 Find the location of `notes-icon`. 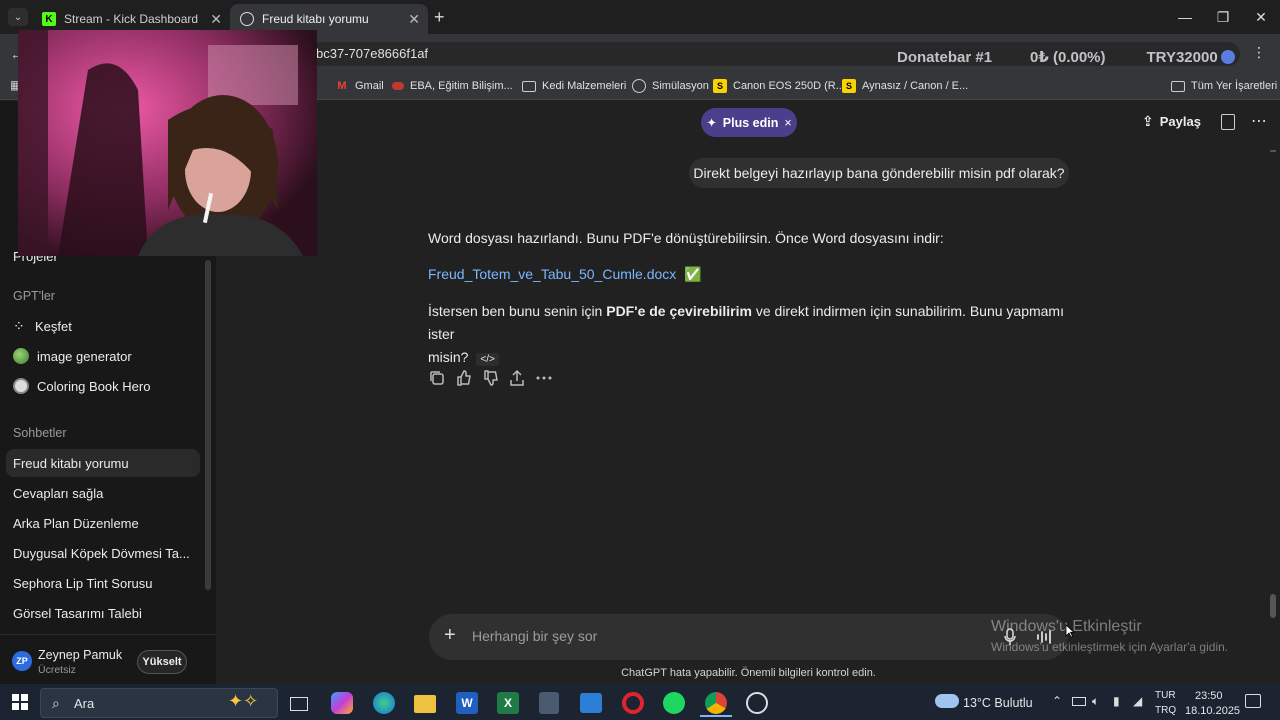

notes-icon is located at coordinates (1228, 122).